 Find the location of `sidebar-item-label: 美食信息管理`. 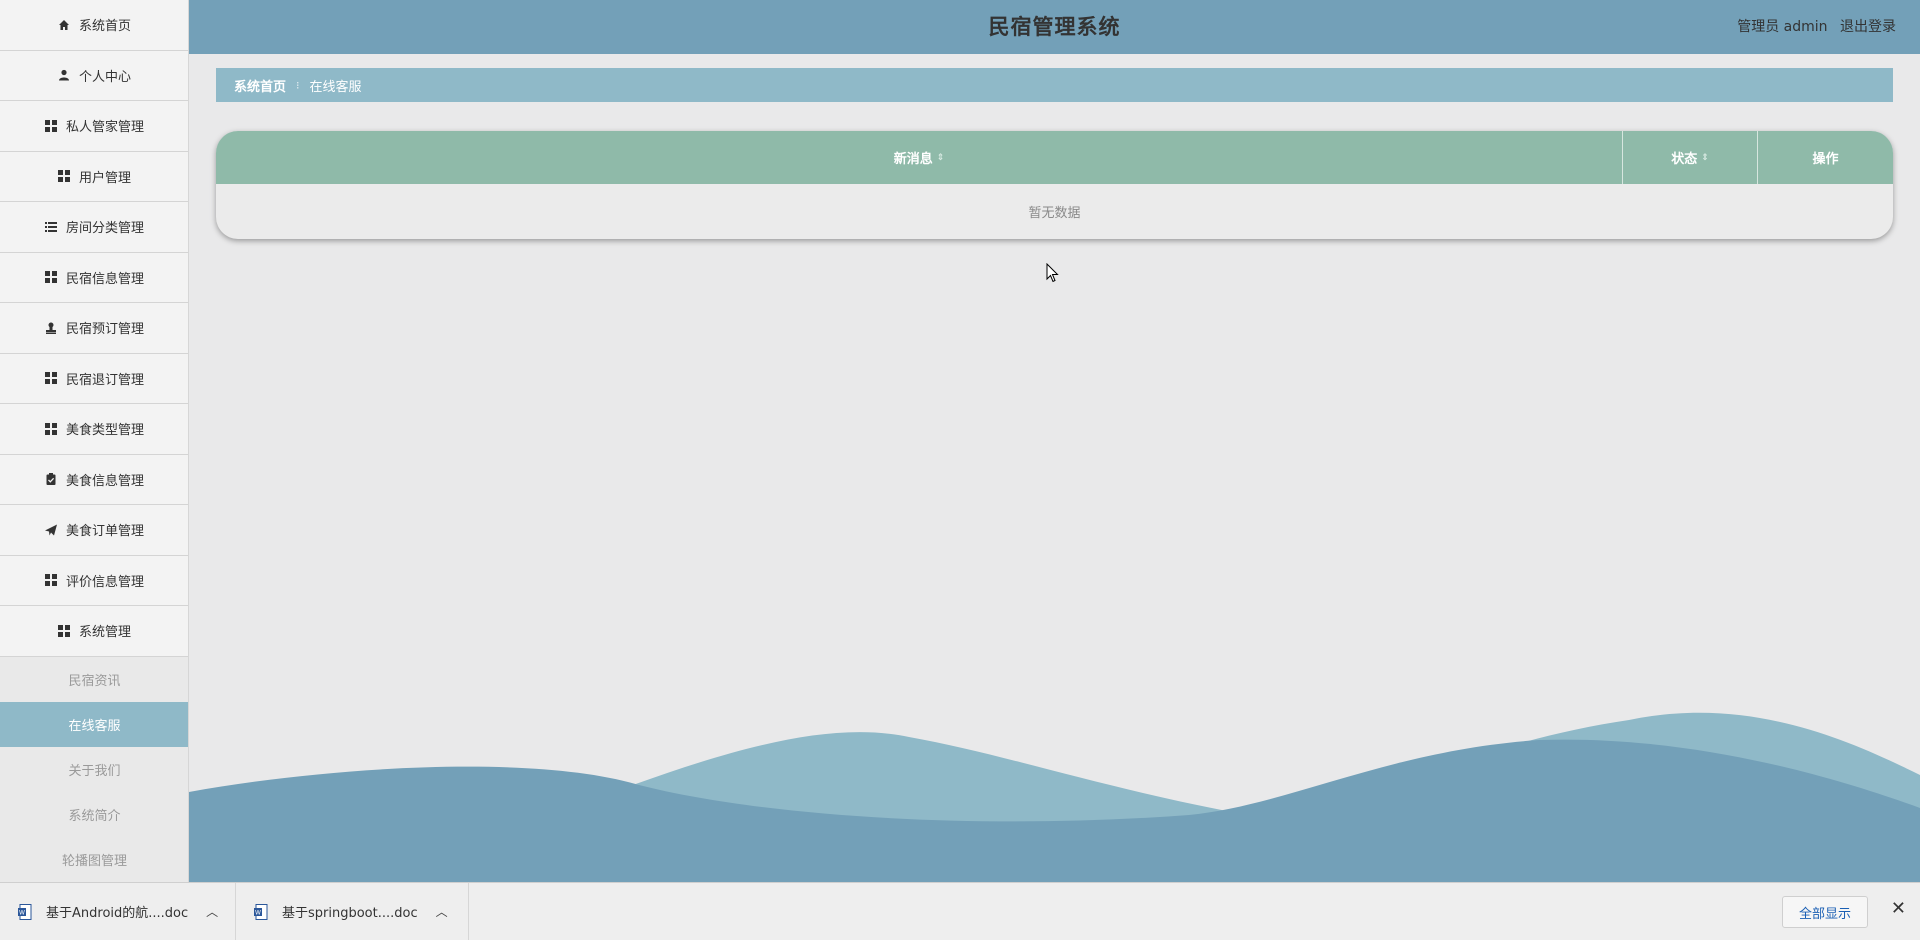

sidebar-item-label: 美食信息管理 is located at coordinates (104, 481).